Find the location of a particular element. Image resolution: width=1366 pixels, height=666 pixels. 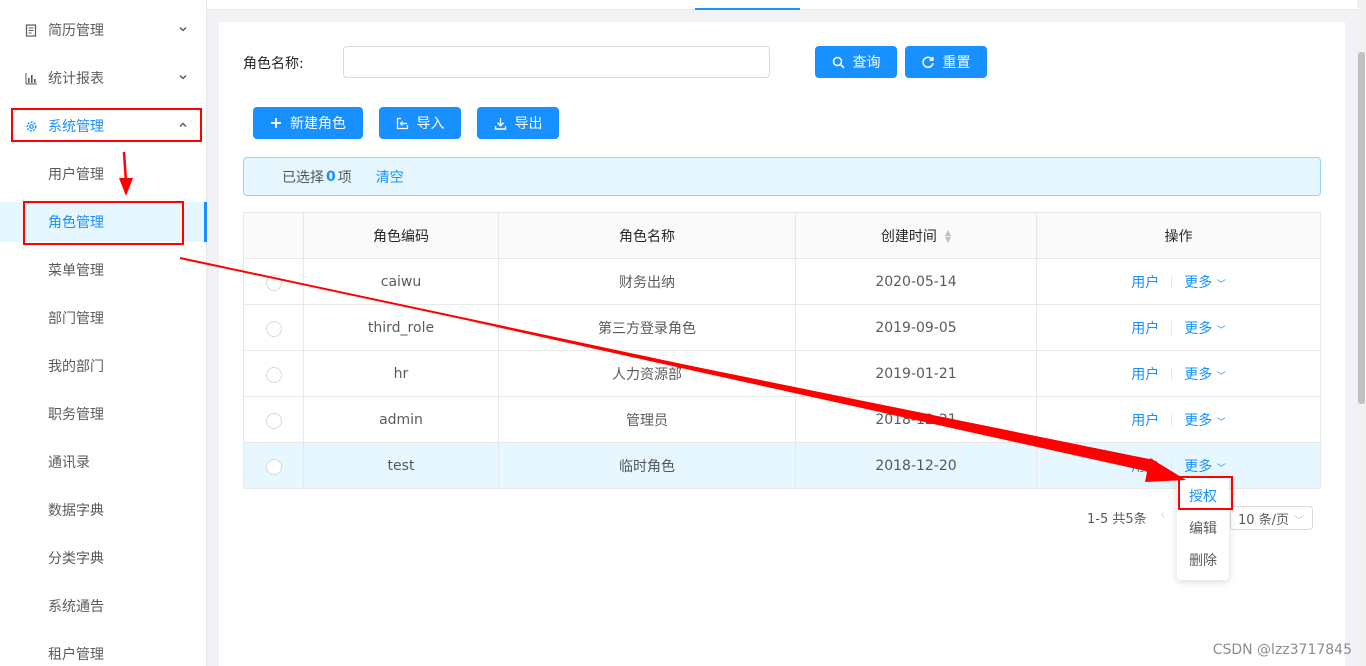

role-name-cell: 临时角色 is located at coordinates (647, 465).